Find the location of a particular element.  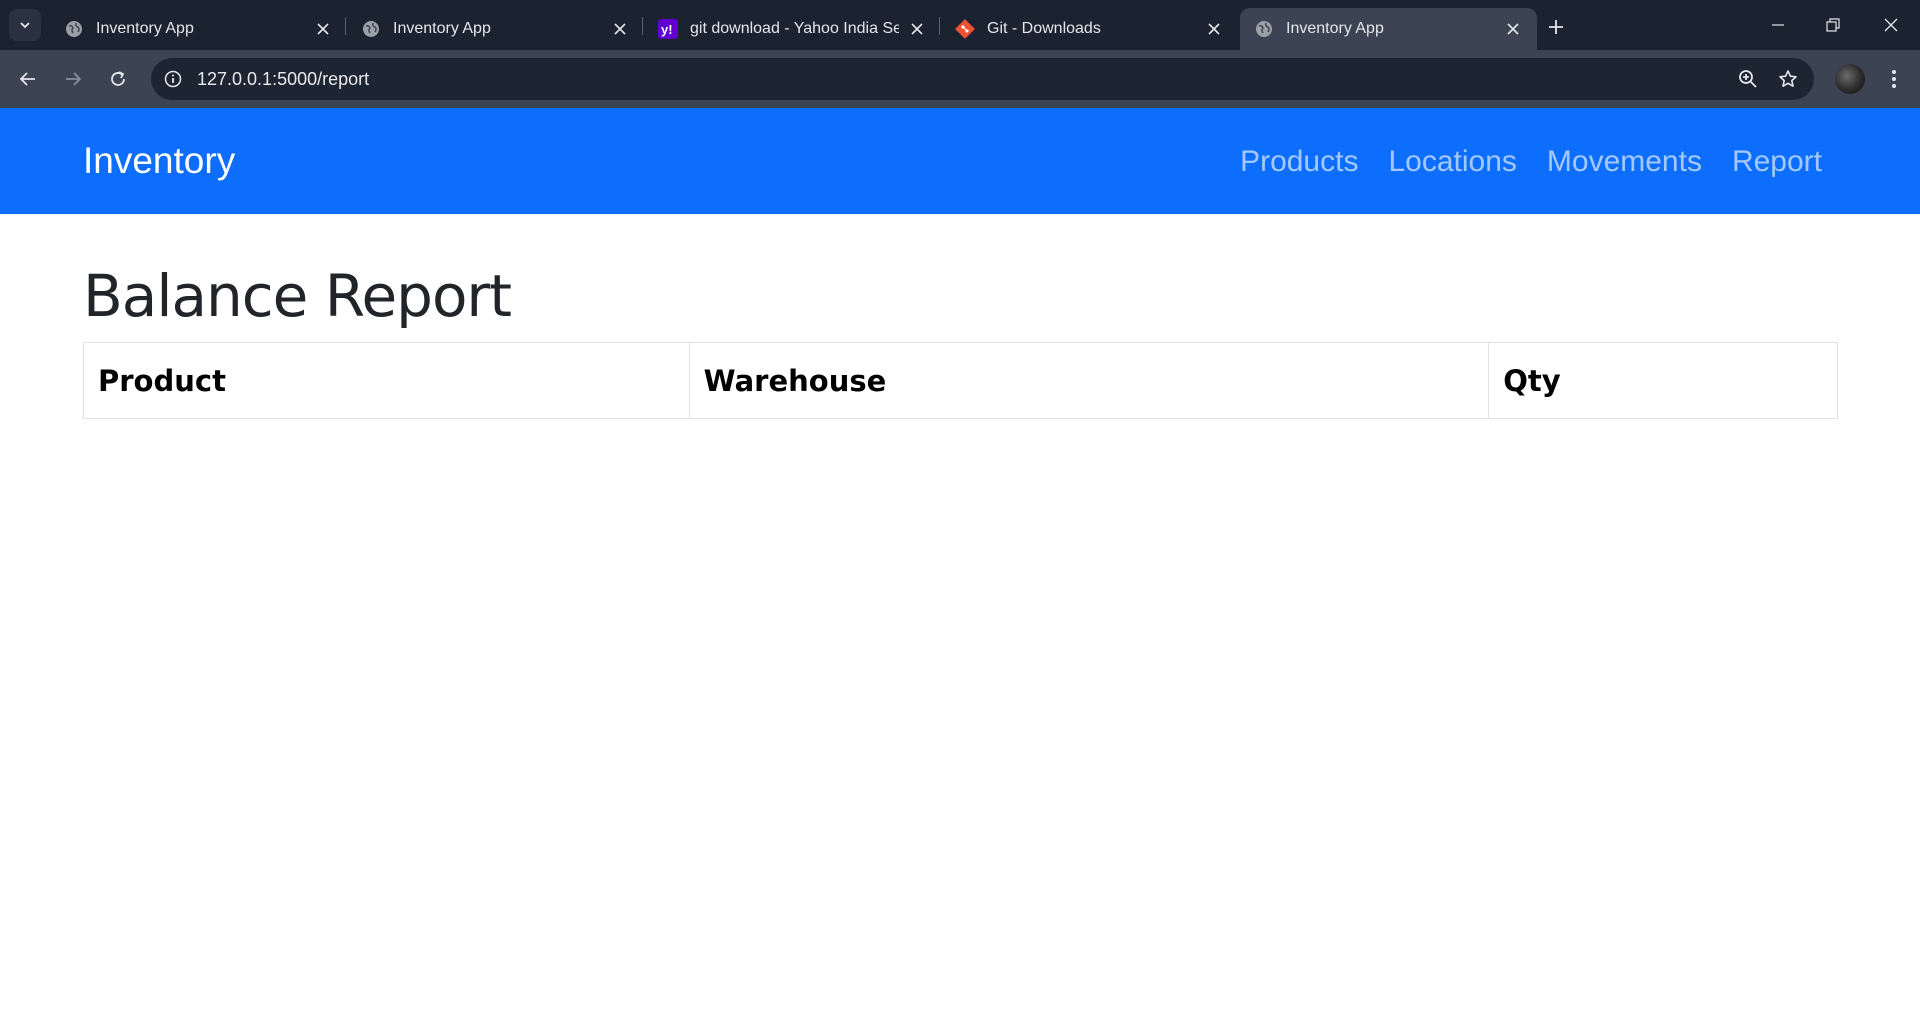

arrow-left-icon is located at coordinates (27, 79).